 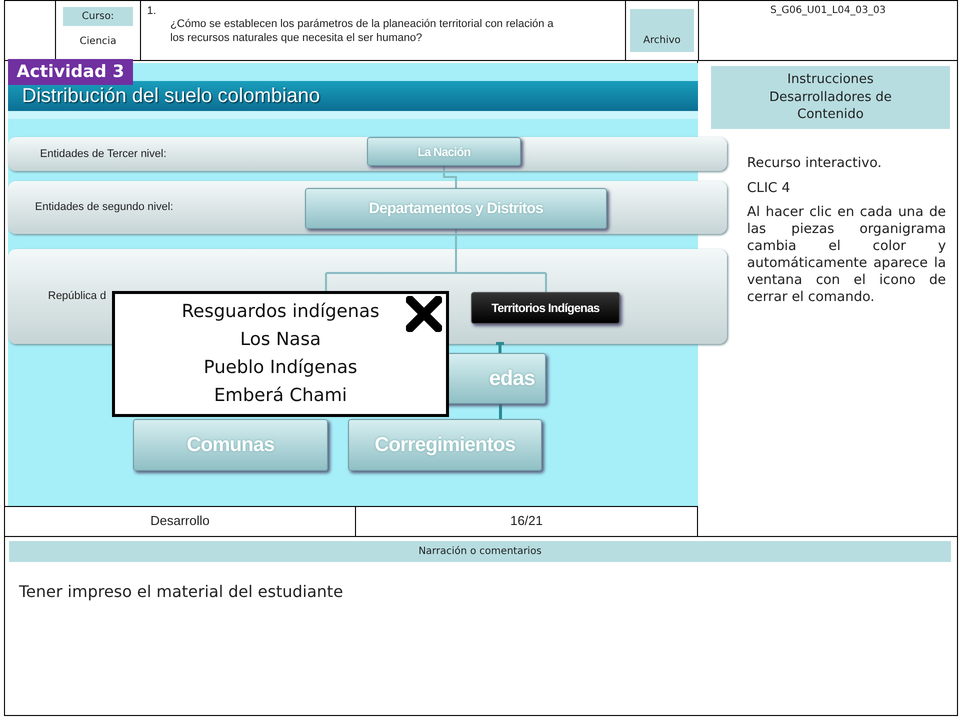 What do you see at coordinates (70, 72) in the screenshot?
I see `activity-badge: Actividad 3` at bounding box center [70, 72].